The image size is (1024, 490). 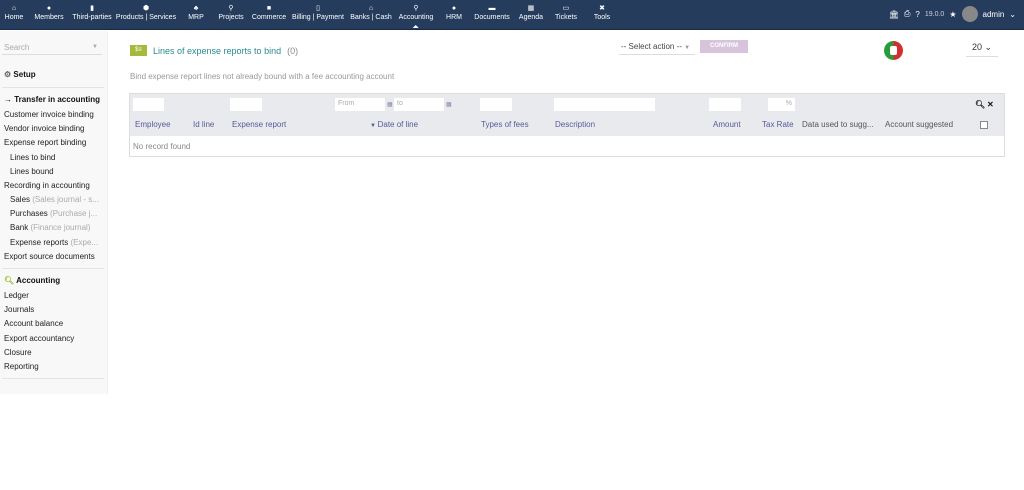 What do you see at coordinates (231, 17) in the screenshot?
I see `nav-label: Projects` at bounding box center [231, 17].